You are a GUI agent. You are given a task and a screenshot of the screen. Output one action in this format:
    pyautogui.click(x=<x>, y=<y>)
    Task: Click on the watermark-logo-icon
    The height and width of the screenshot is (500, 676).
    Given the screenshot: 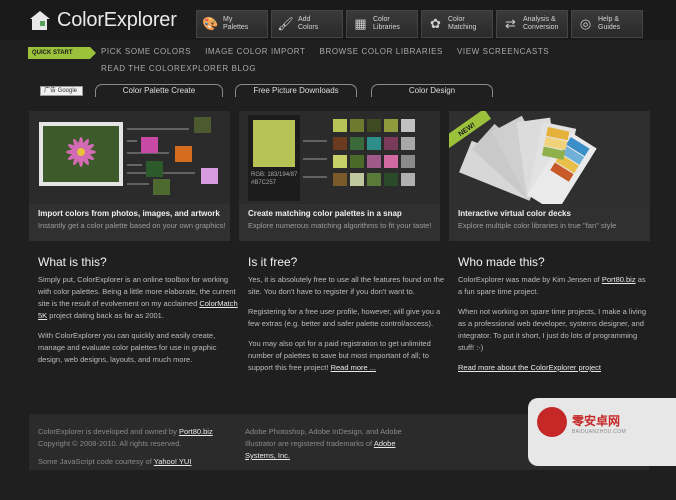 What is the action you would take?
    pyautogui.click(x=552, y=422)
    